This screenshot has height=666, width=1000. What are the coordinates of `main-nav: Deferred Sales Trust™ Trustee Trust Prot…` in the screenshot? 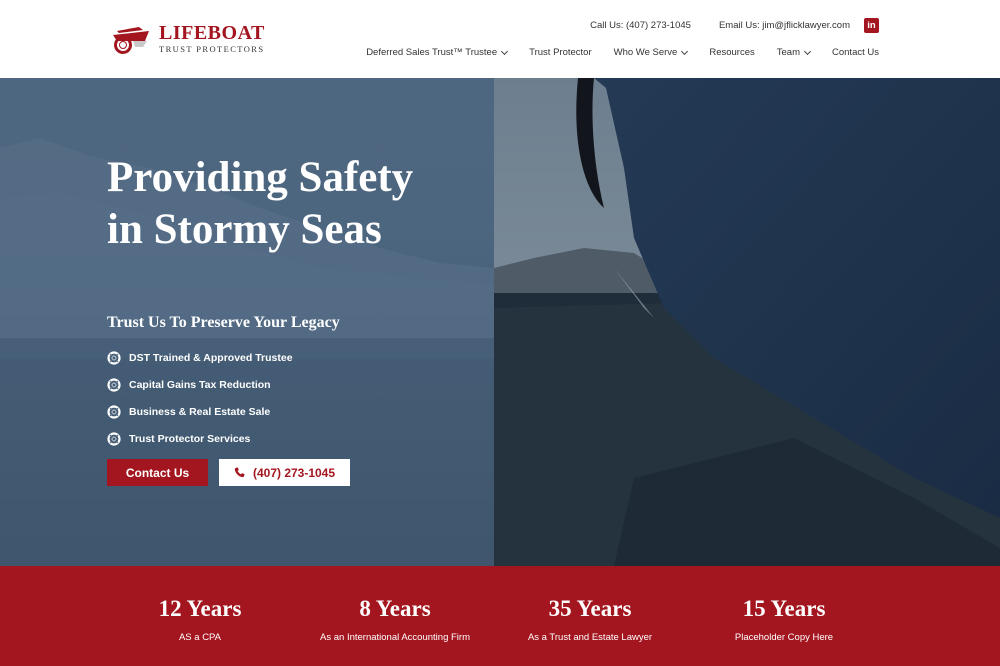 It's located at (622, 52).